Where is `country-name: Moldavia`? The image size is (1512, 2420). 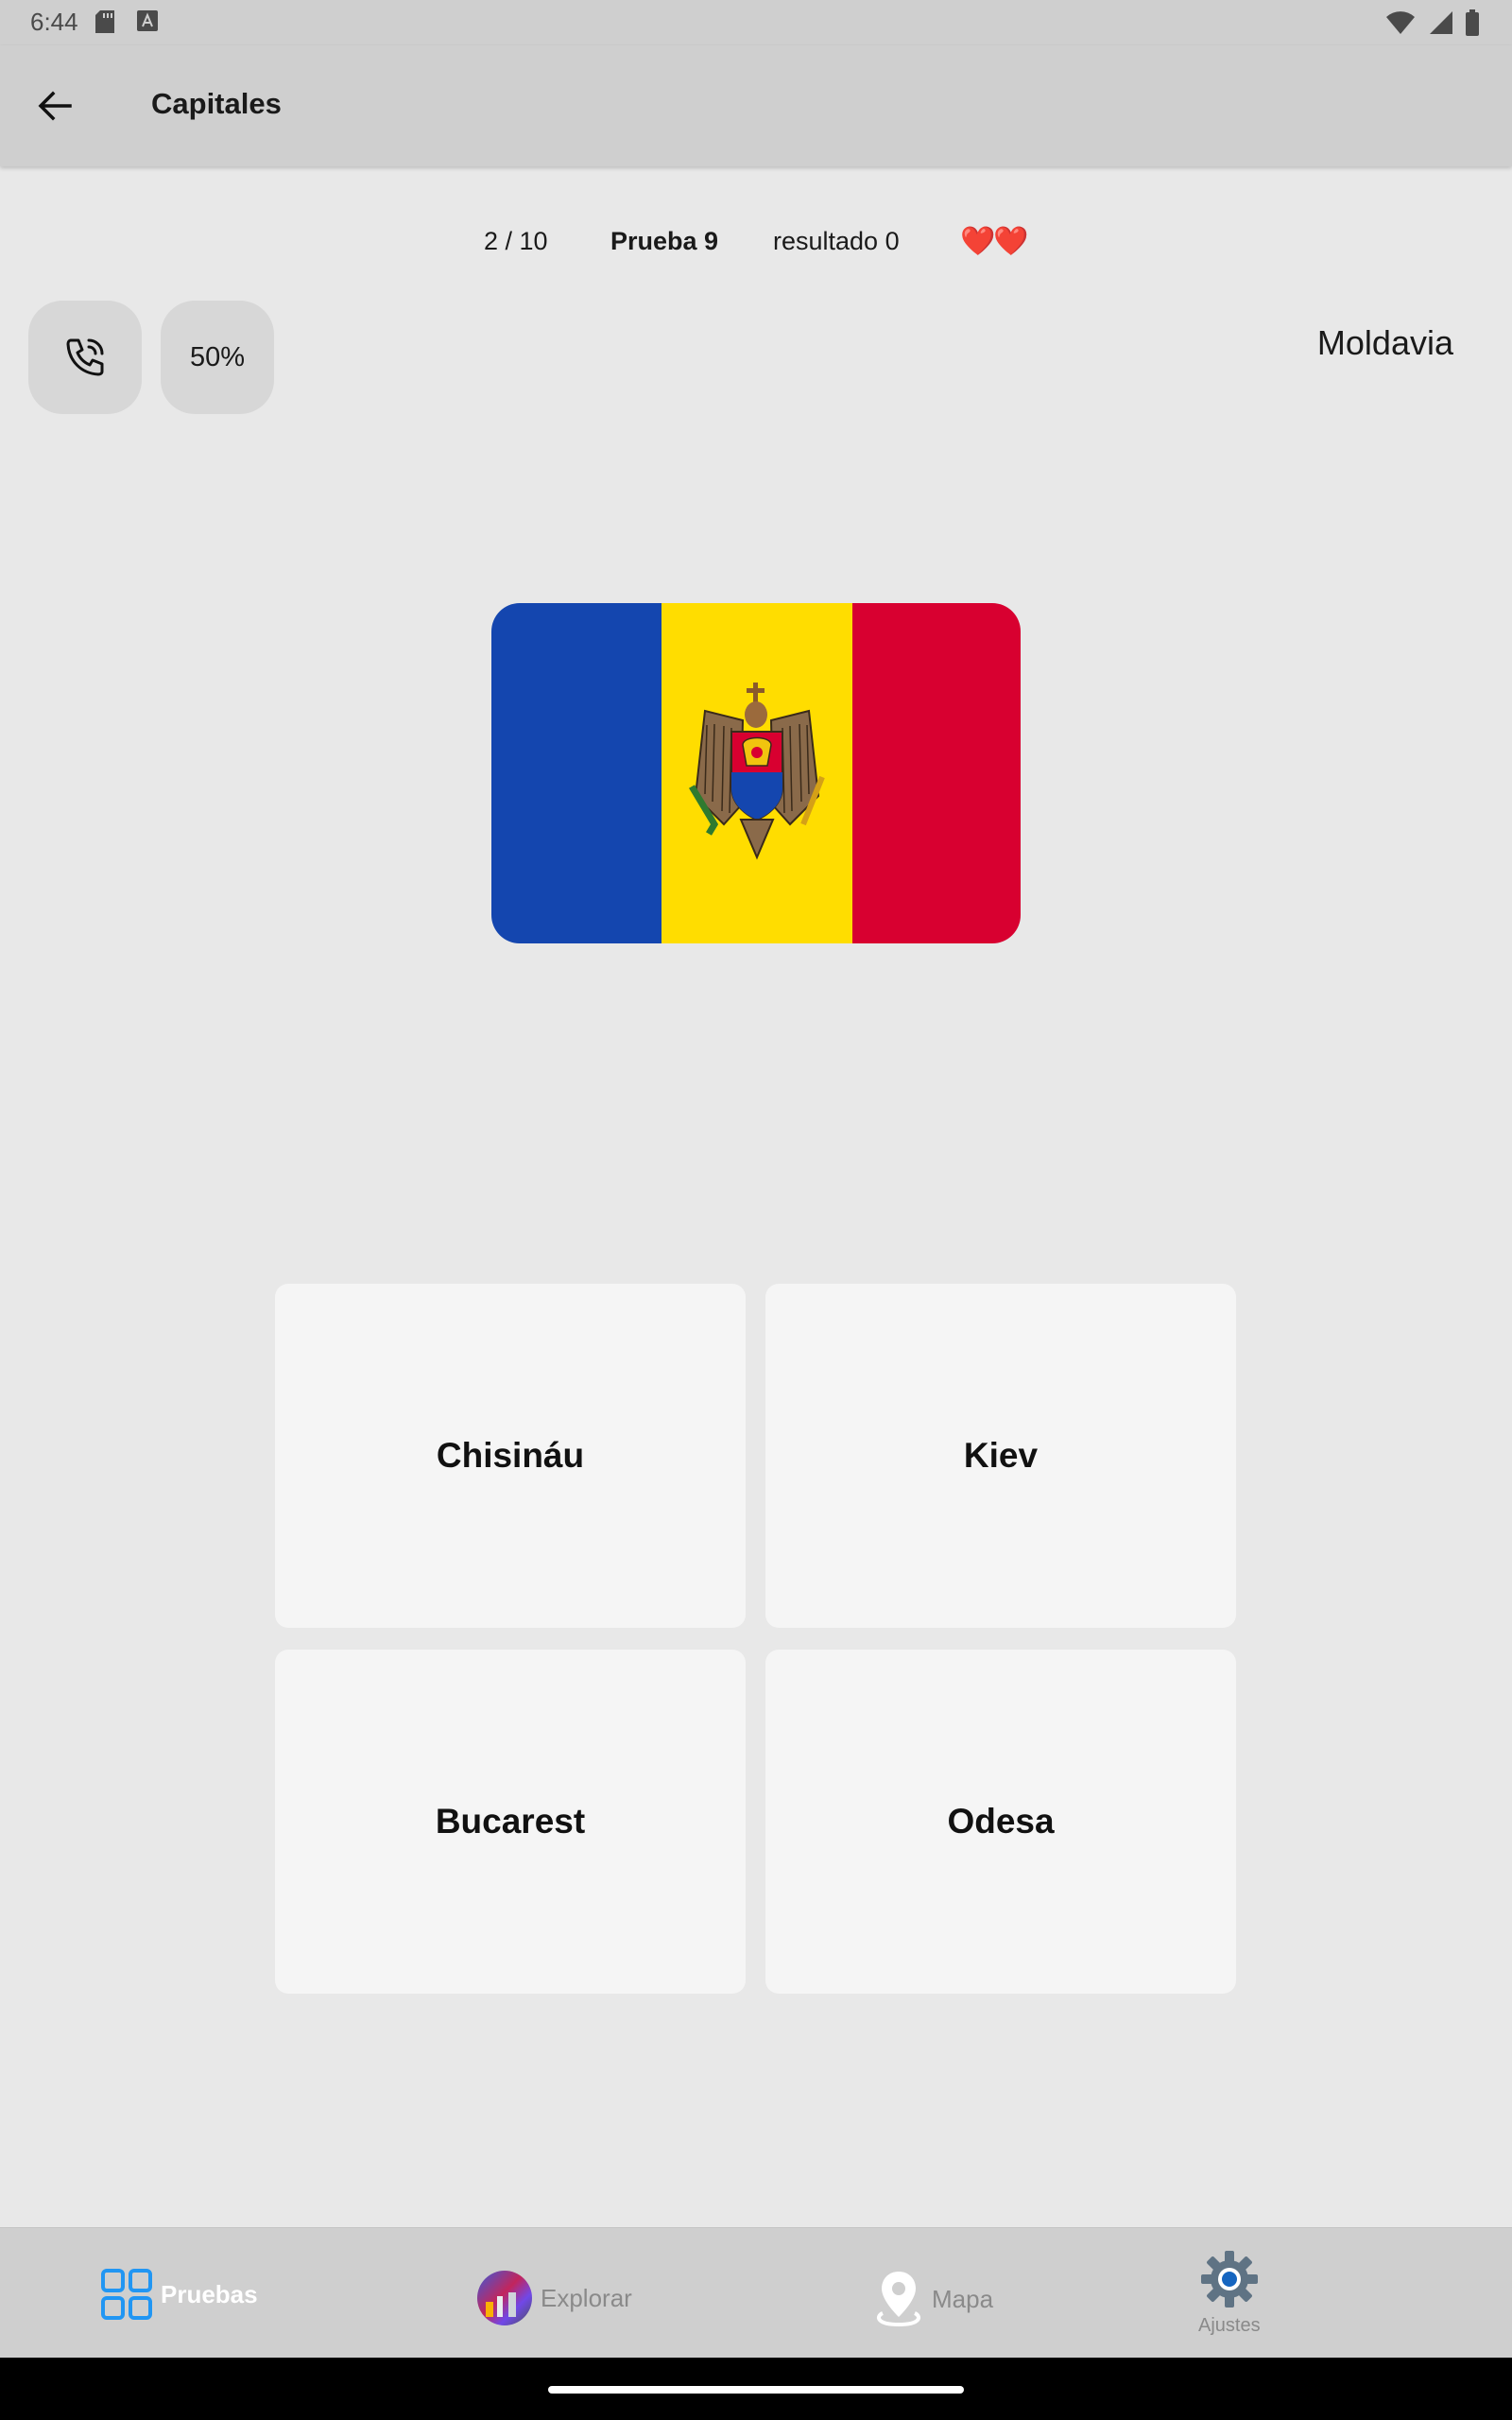 country-name: Moldavia is located at coordinates (1384, 342).